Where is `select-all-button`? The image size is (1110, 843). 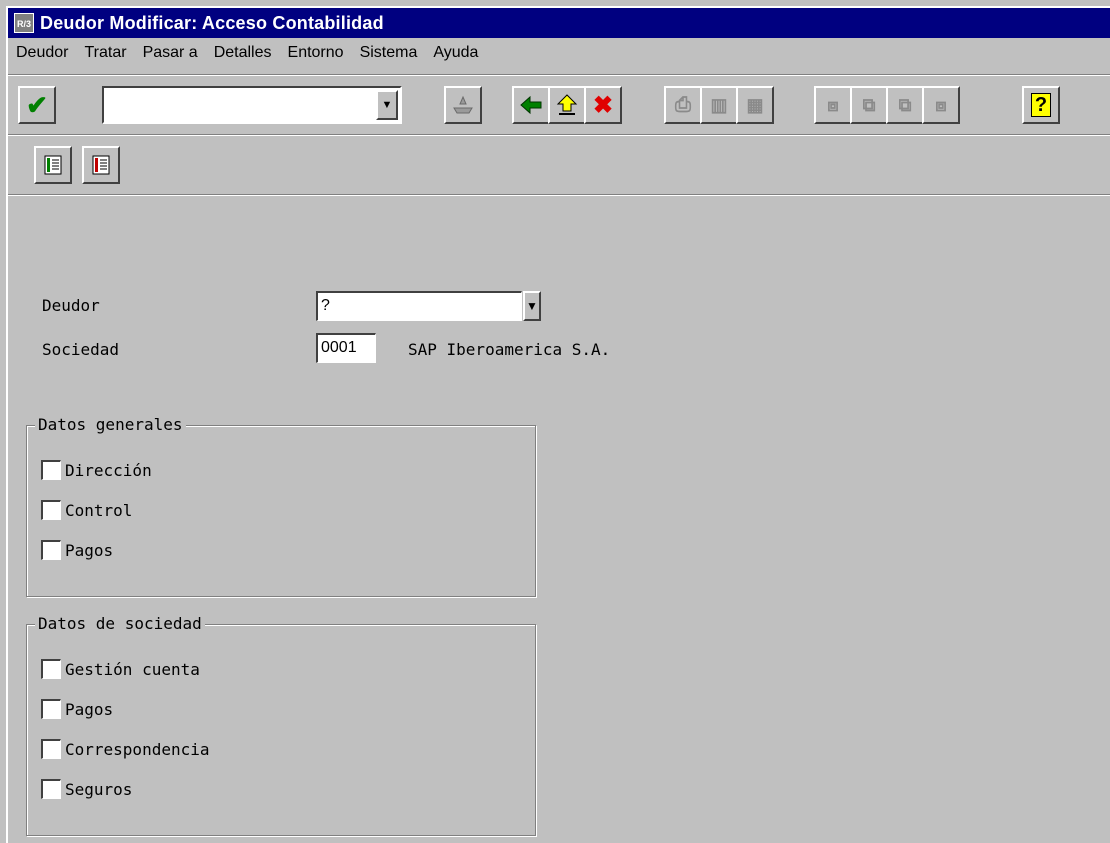
select-all-button is located at coordinates (53, 165).